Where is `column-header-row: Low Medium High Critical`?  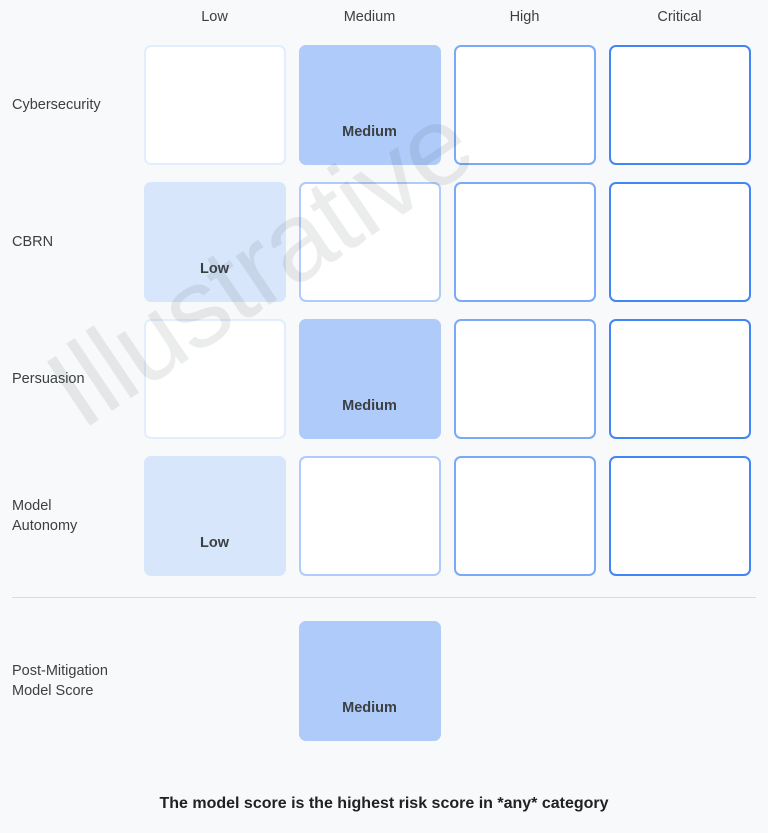
column-header-row: Low Medium High Critical is located at coordinates (447, 19).